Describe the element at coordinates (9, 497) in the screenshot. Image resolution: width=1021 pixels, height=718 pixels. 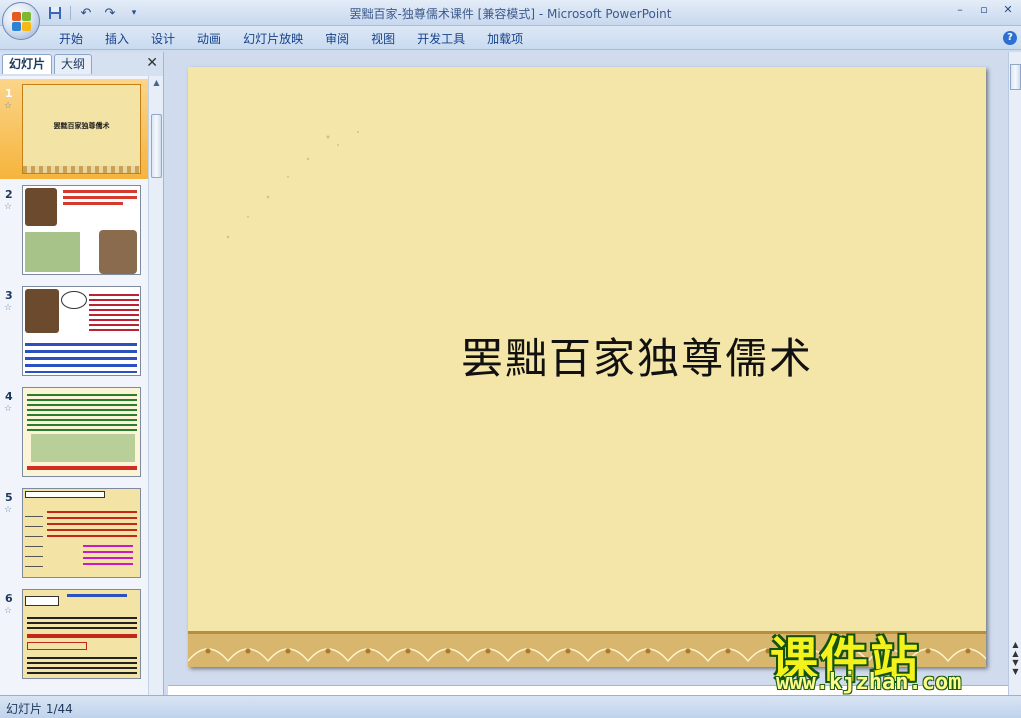
I see `slide-number: 5` at that location.